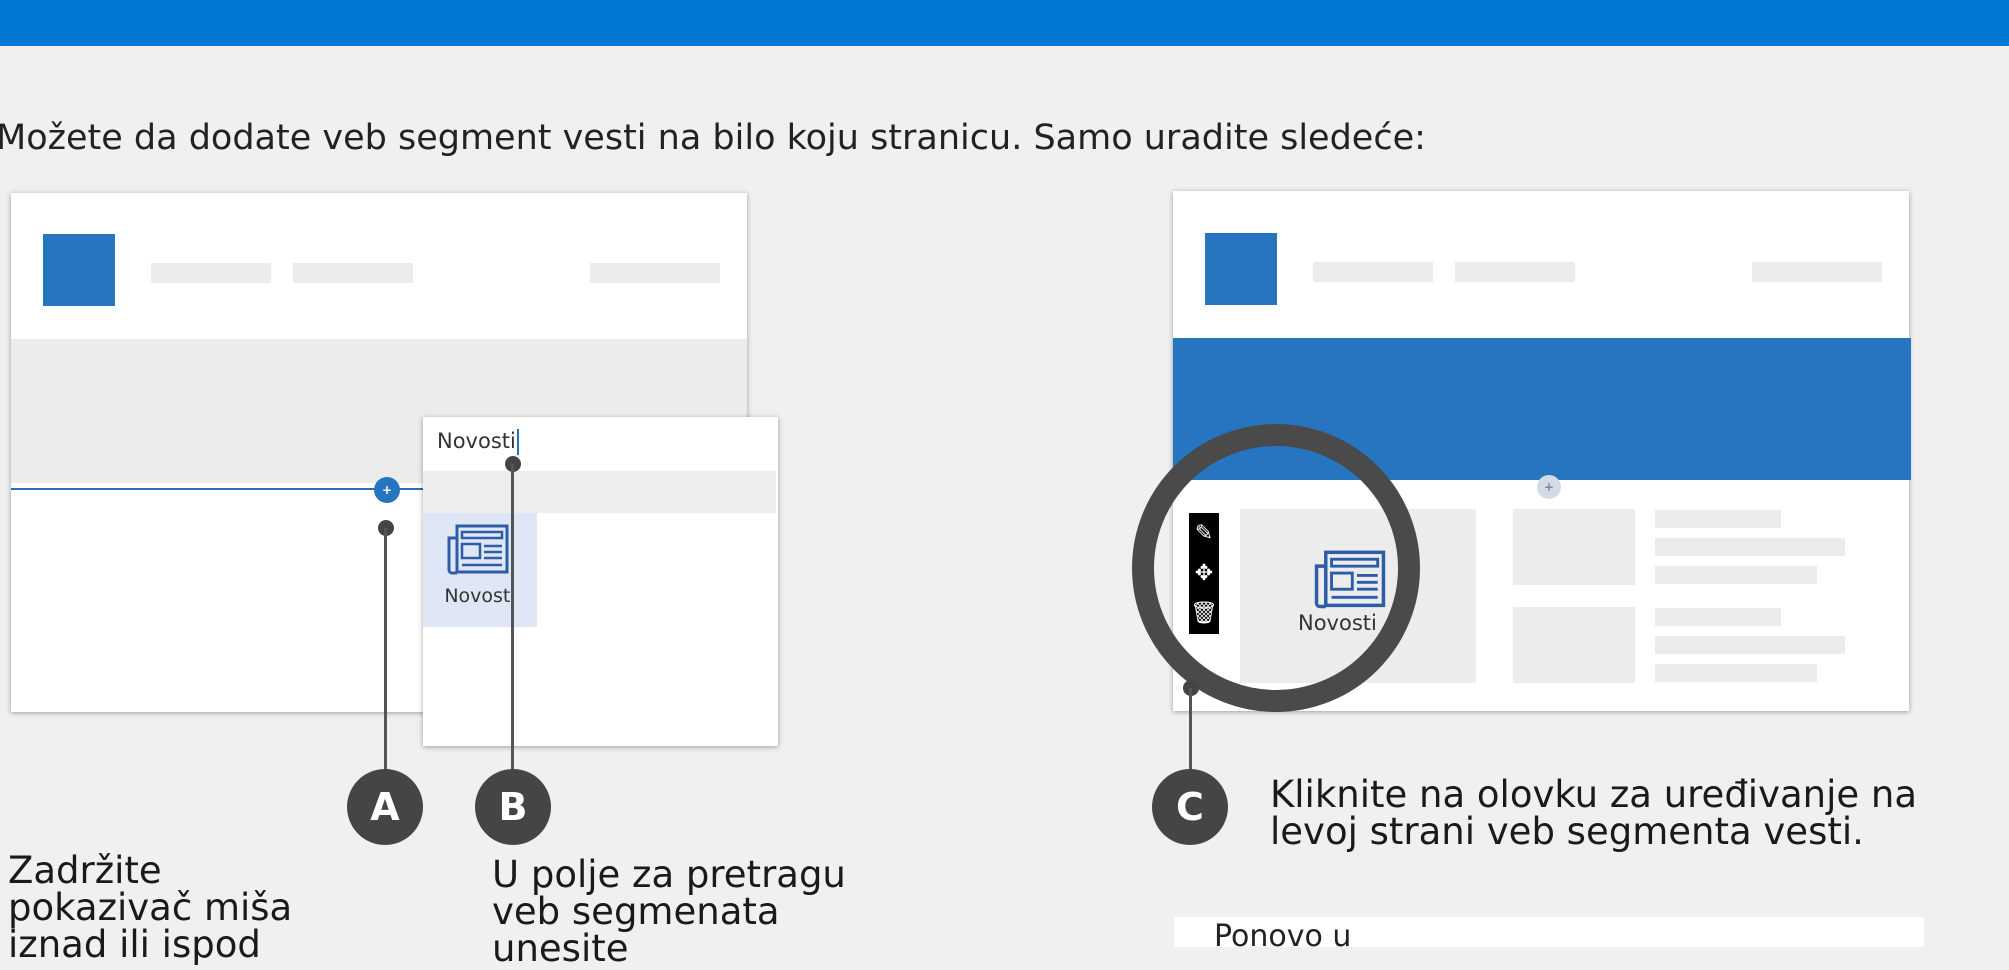 The image size is (2009, 970). I want to click on news-tile-label: Novosti, so click(480, 596).